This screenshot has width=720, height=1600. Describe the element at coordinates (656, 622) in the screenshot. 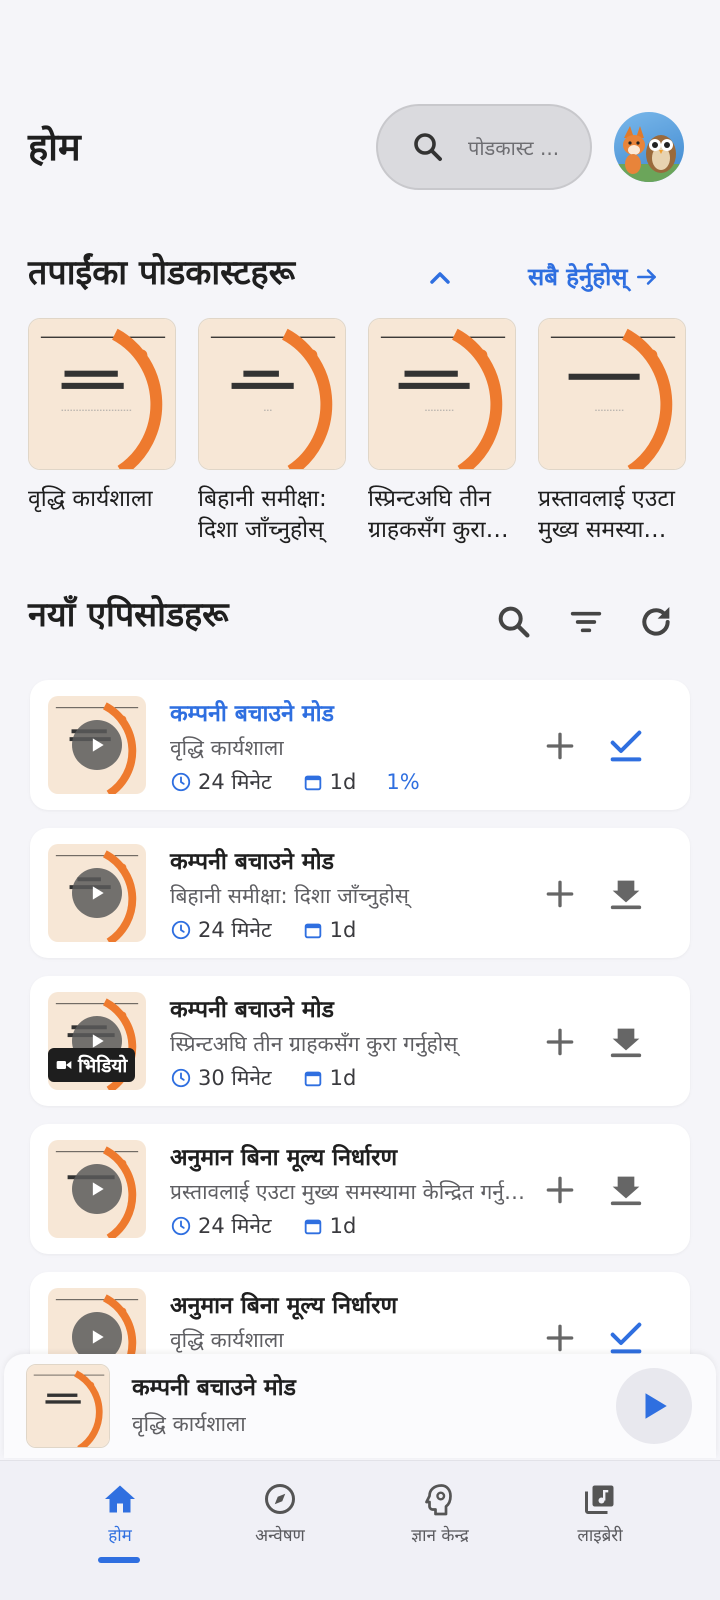

I see `refresh-icon` at that location.